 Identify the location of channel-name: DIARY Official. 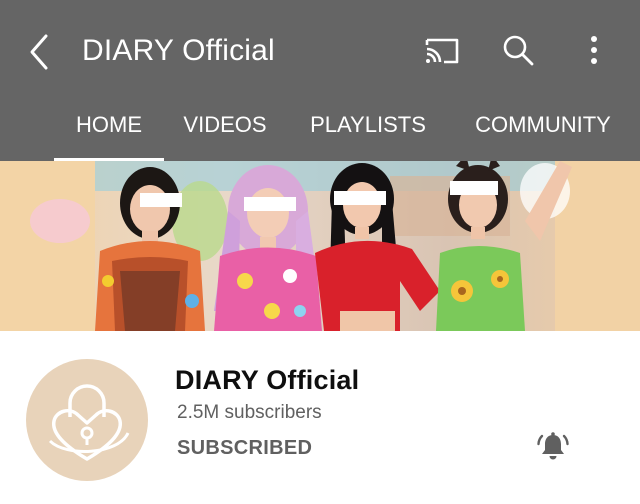
(267, 380).